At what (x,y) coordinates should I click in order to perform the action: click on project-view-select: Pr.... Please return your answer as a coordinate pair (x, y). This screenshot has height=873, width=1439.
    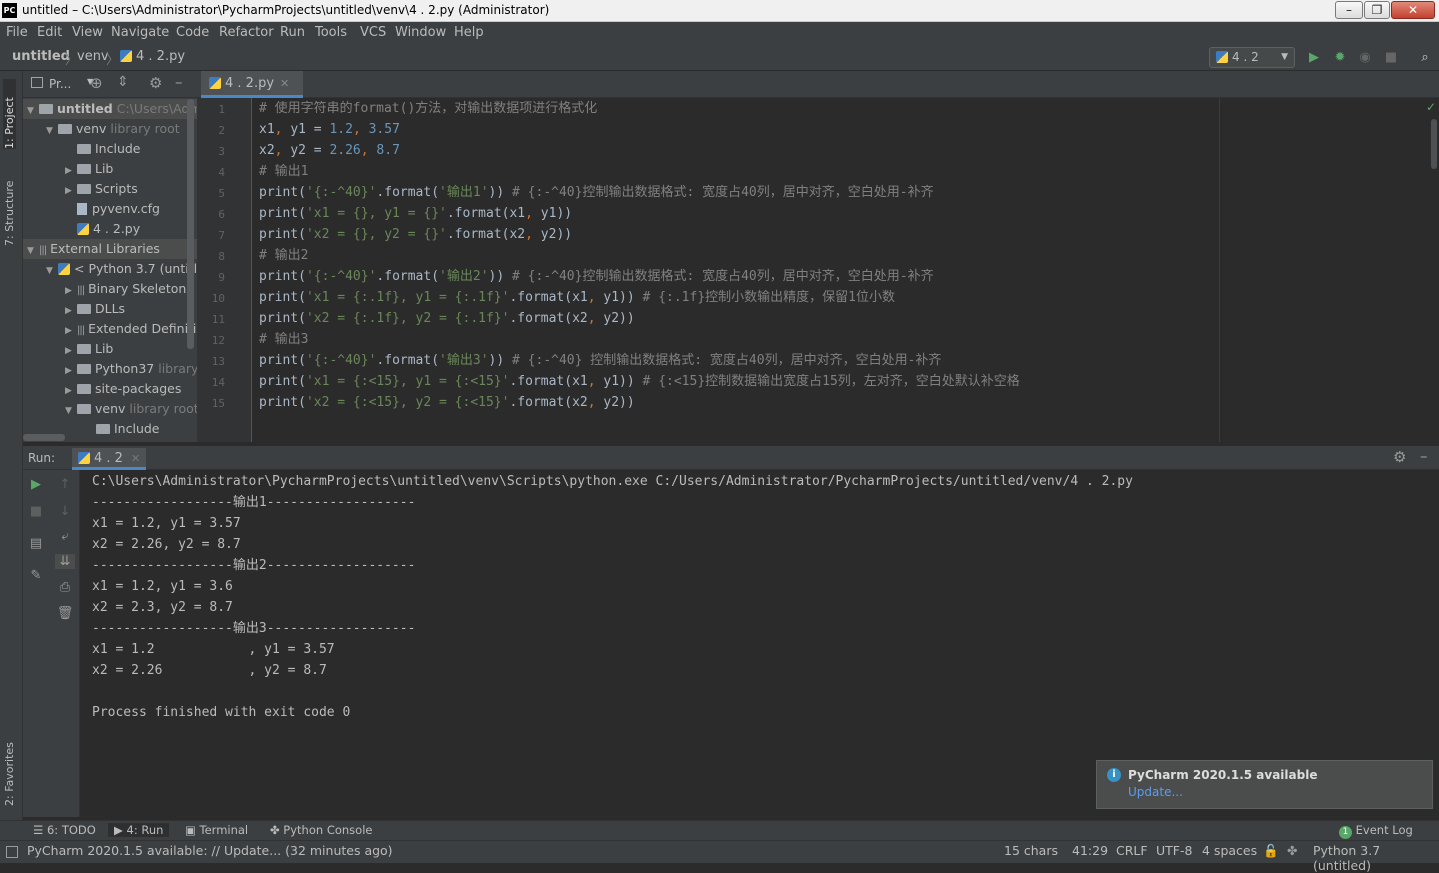
    Looking at the image, I should click on (60, 84).